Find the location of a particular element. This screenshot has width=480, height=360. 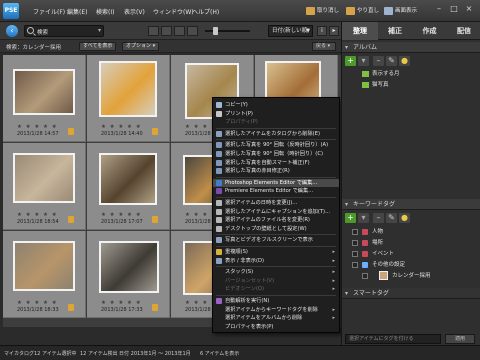

keyword-category-other: その他の設定 is located at coordinates (411, 265).